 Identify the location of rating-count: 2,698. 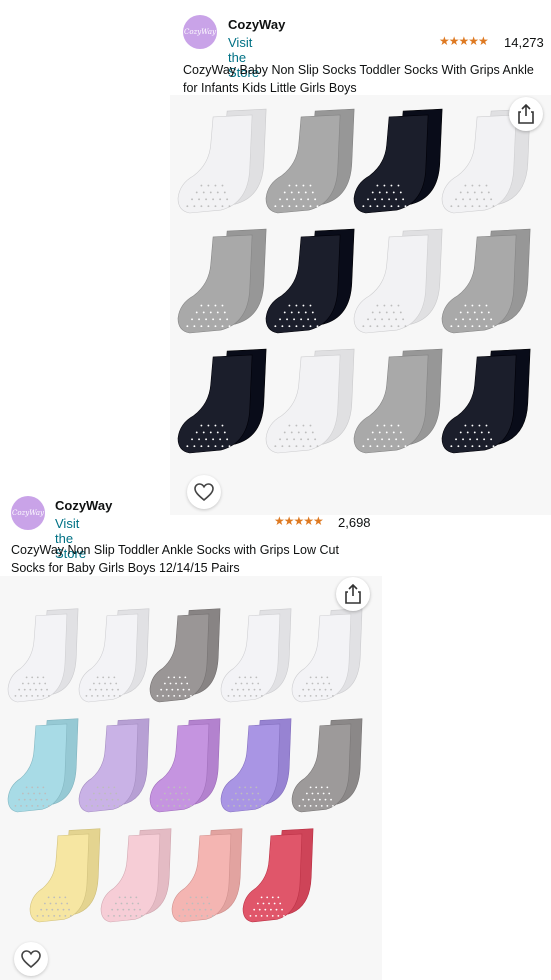
(354, 522).